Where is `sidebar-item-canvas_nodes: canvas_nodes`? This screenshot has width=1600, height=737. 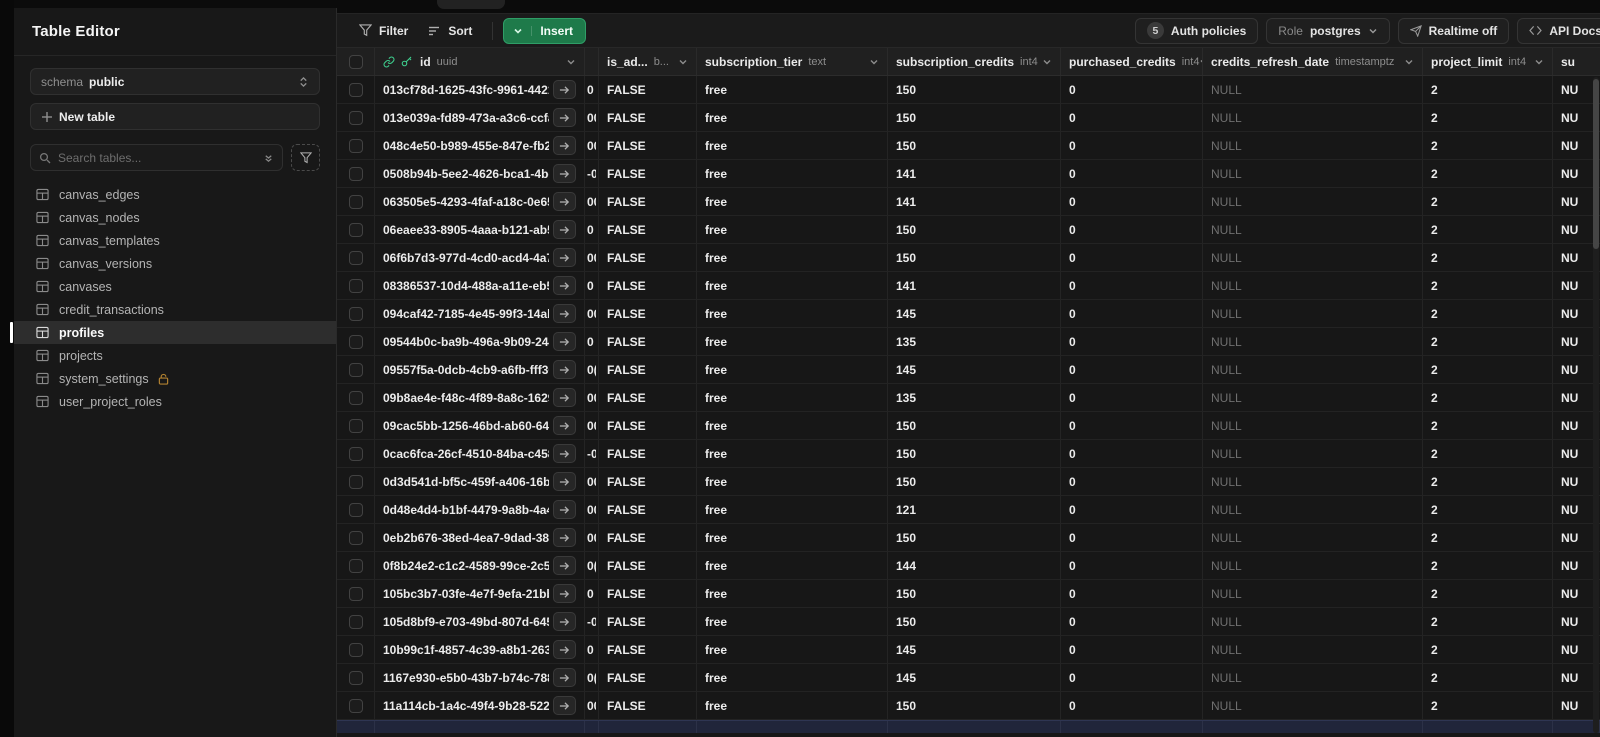 sidebar-item-canvas_nodes: canvas_nodes is located at coordinates (175, 217).